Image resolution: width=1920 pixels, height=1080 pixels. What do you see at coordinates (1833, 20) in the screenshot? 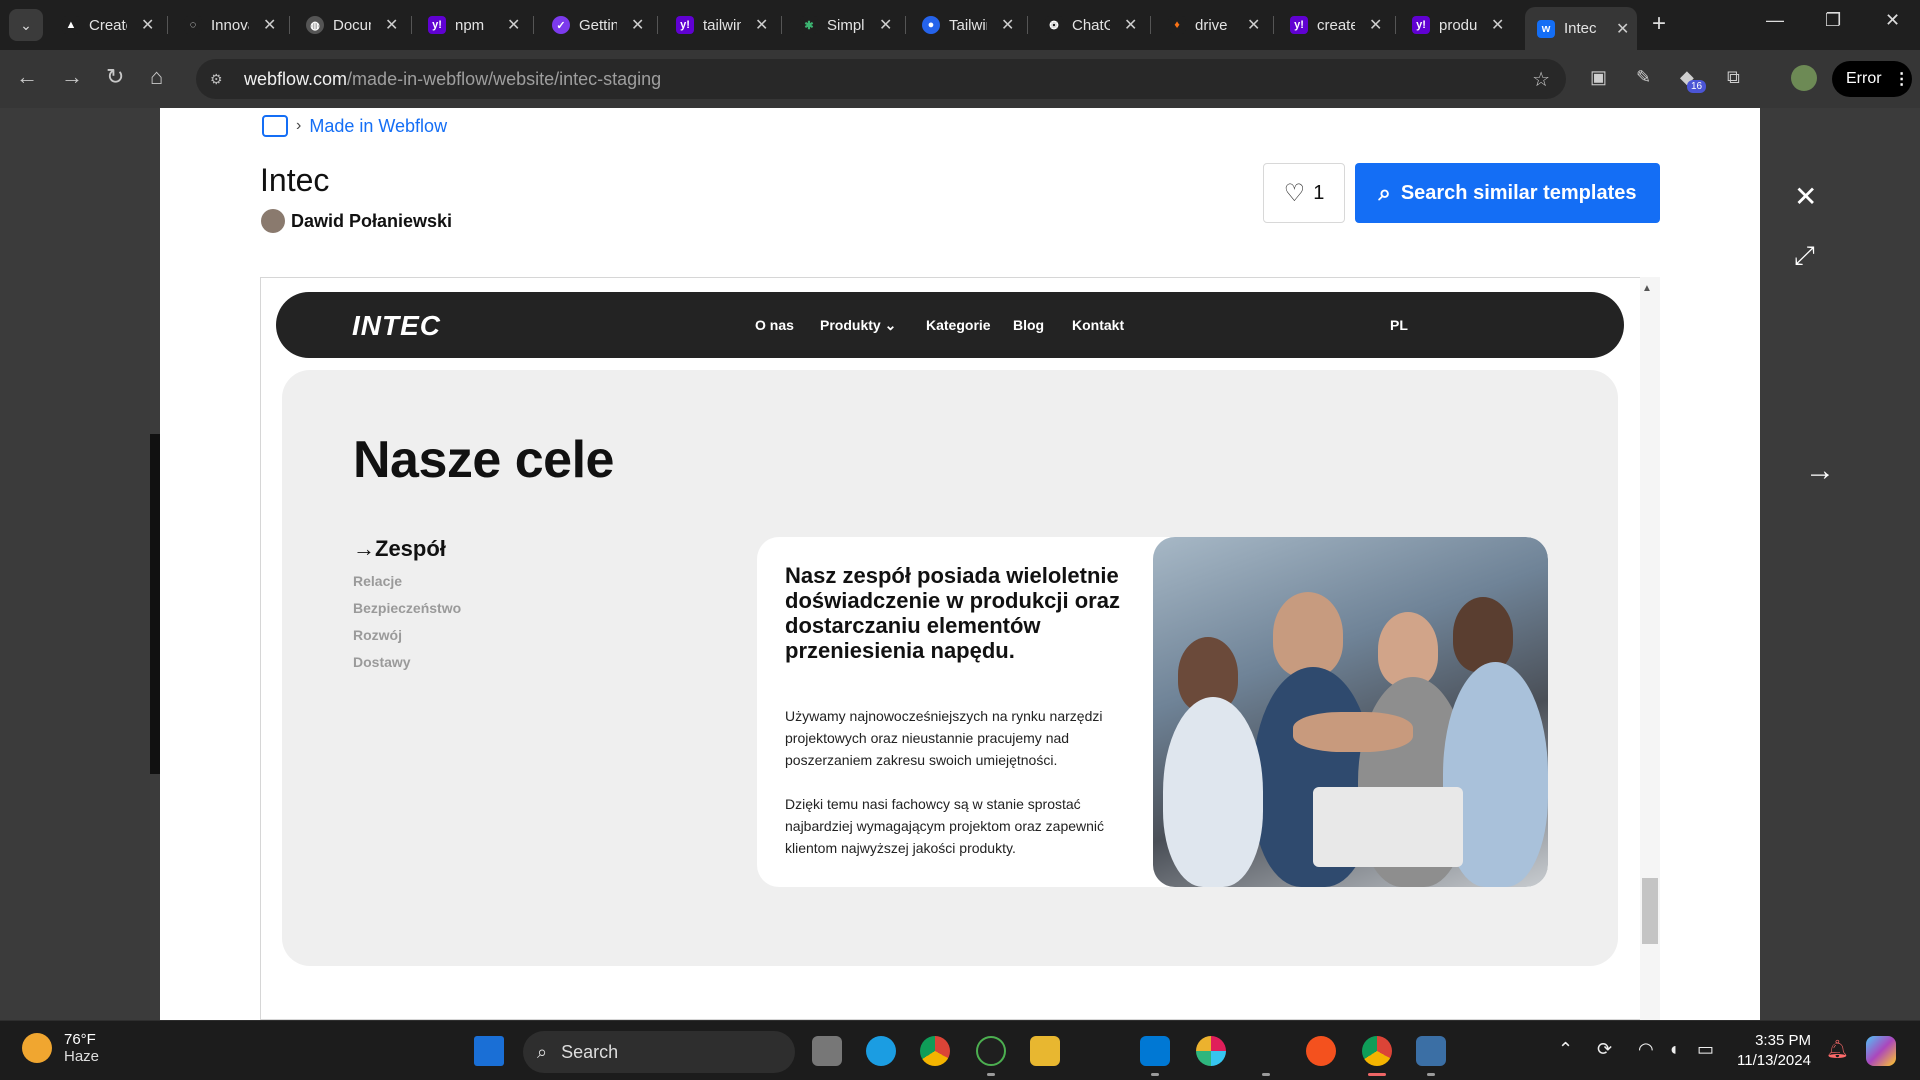
I see `restore-icon: ❐` at bounding box center [1833, 20].